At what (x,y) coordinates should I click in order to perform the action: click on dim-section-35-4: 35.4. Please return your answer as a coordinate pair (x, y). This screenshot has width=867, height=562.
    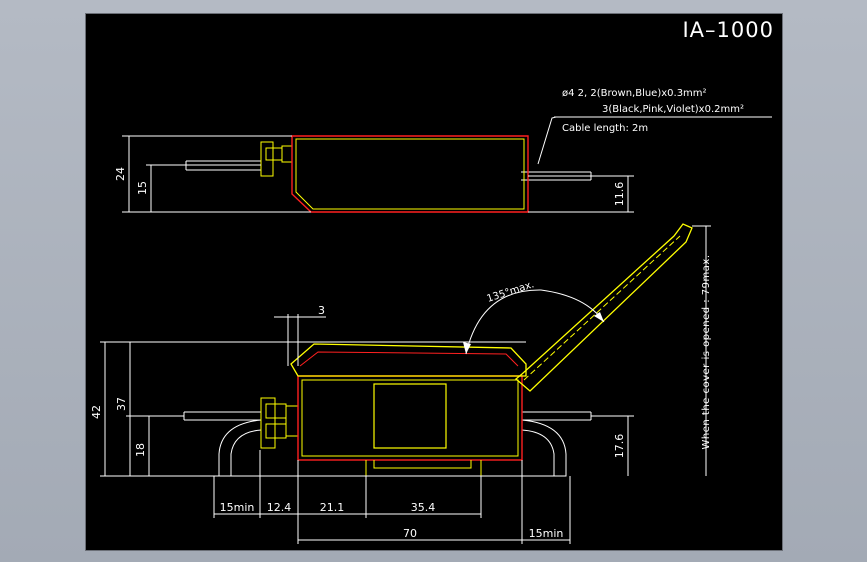
    Looking at the image, I should click on (423, 507).